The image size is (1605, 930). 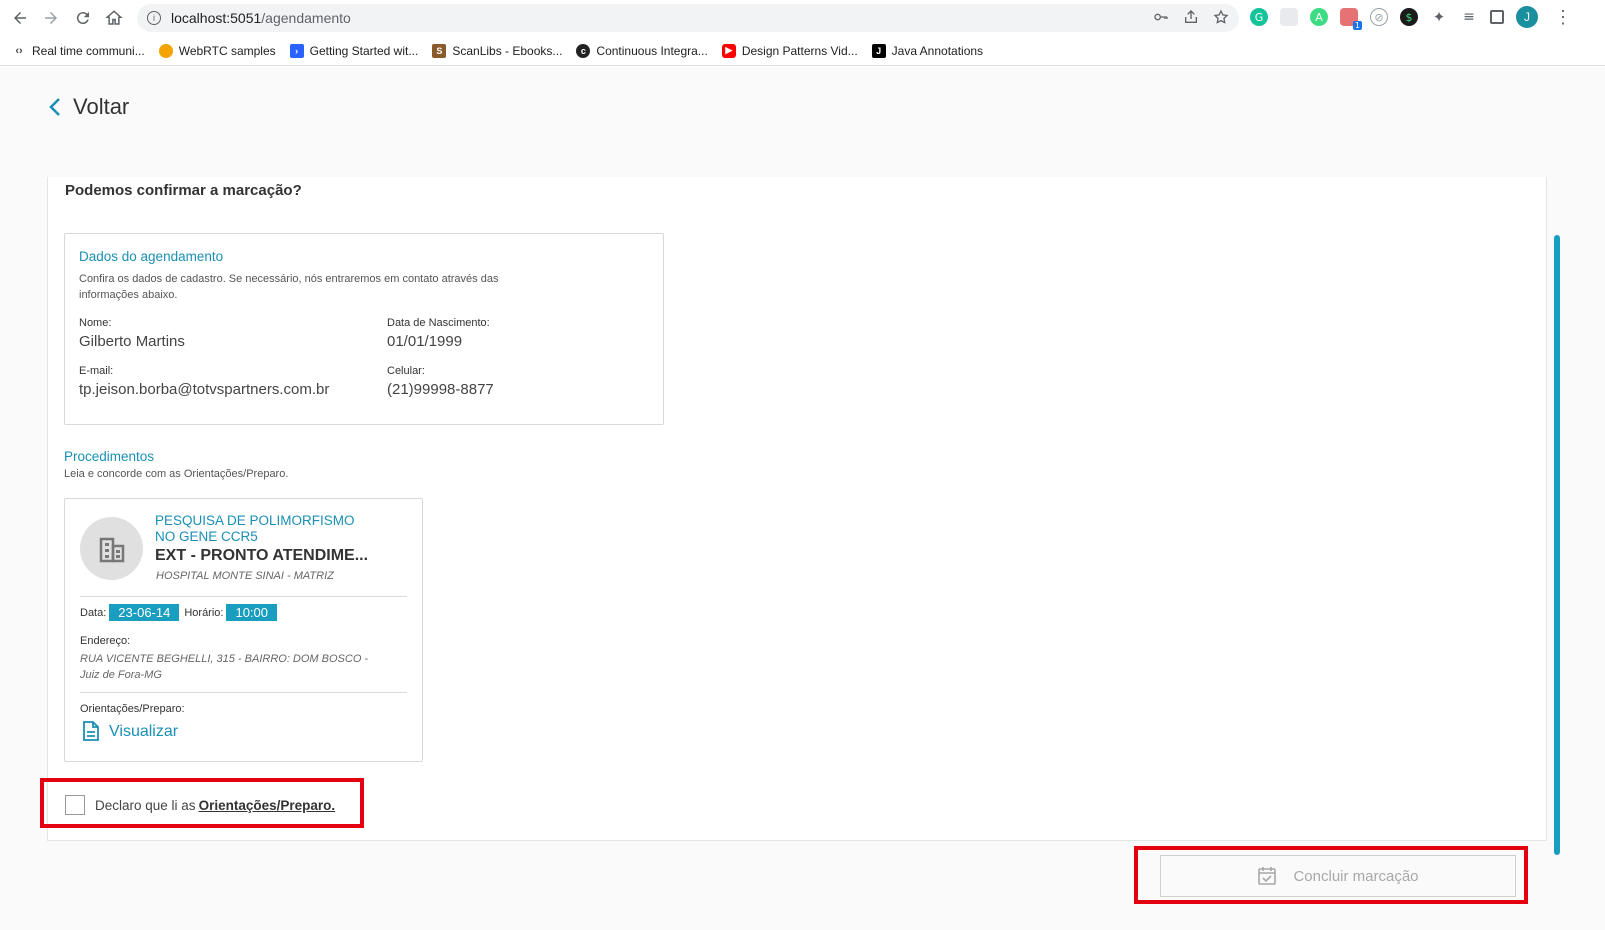 I want to click on dollar-icon: $, so click(x=1409, y=17).